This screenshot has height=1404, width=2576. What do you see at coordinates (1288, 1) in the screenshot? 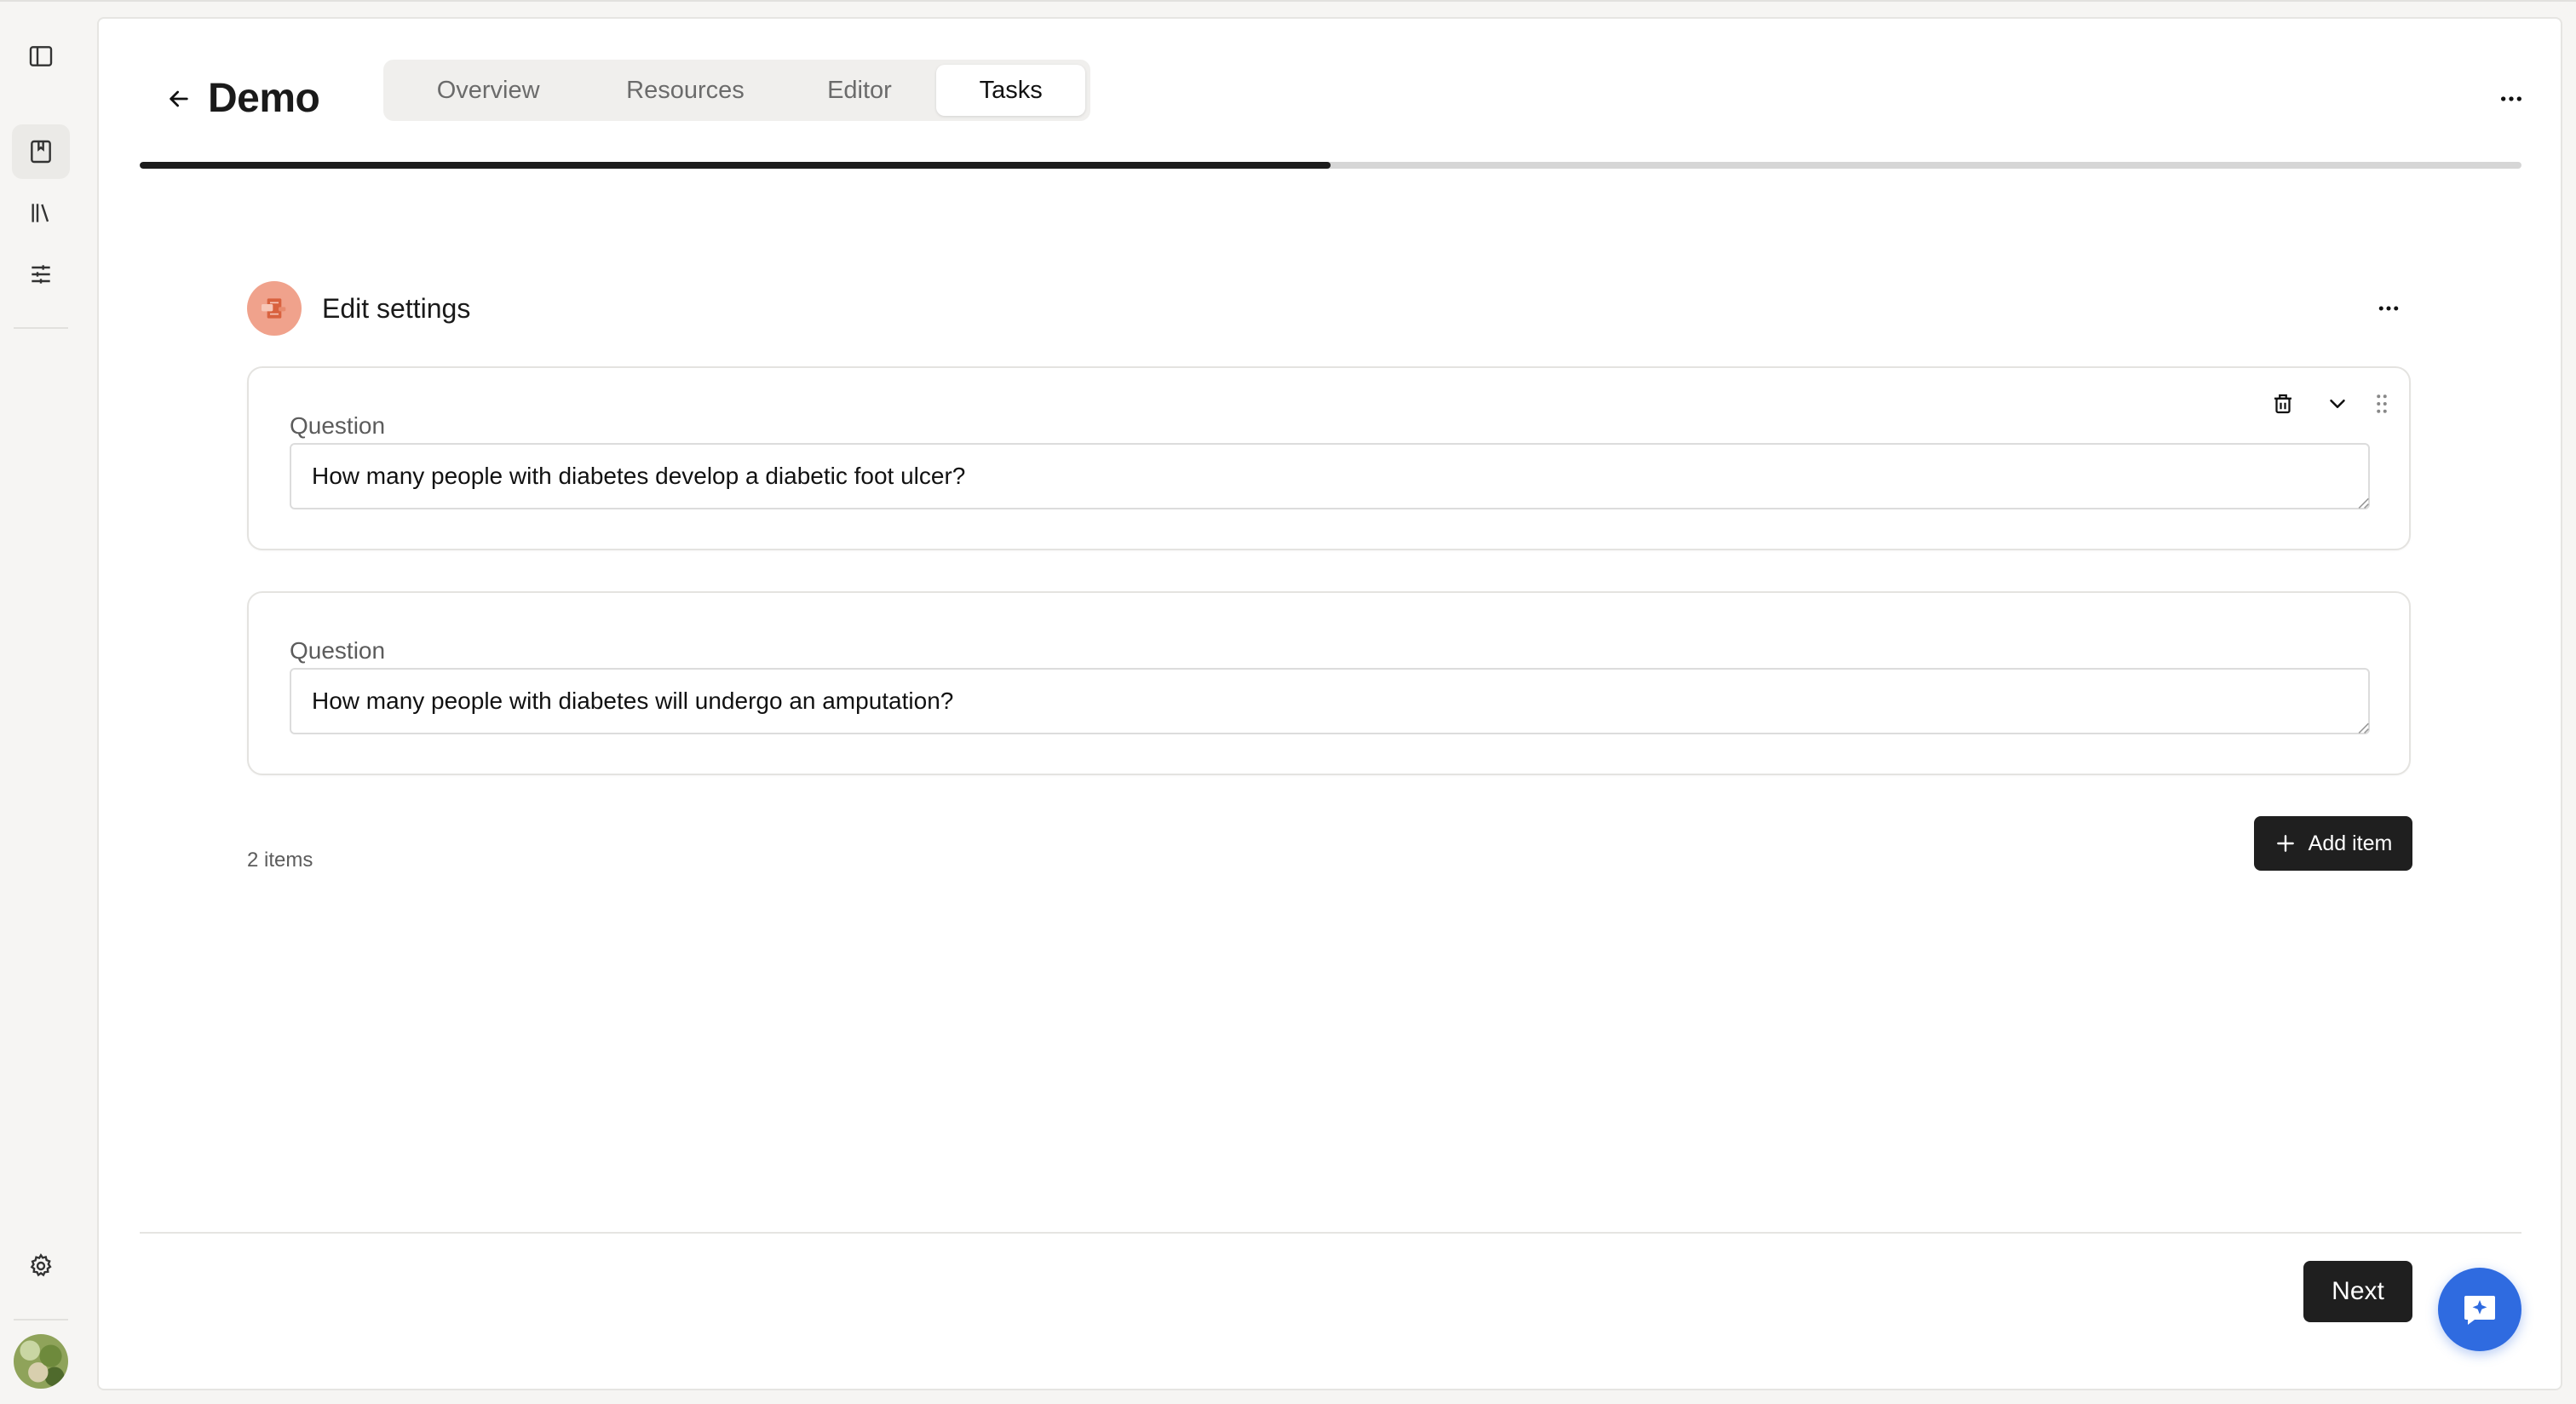
I see `window-top-border` at bounding box center [1288, 1].